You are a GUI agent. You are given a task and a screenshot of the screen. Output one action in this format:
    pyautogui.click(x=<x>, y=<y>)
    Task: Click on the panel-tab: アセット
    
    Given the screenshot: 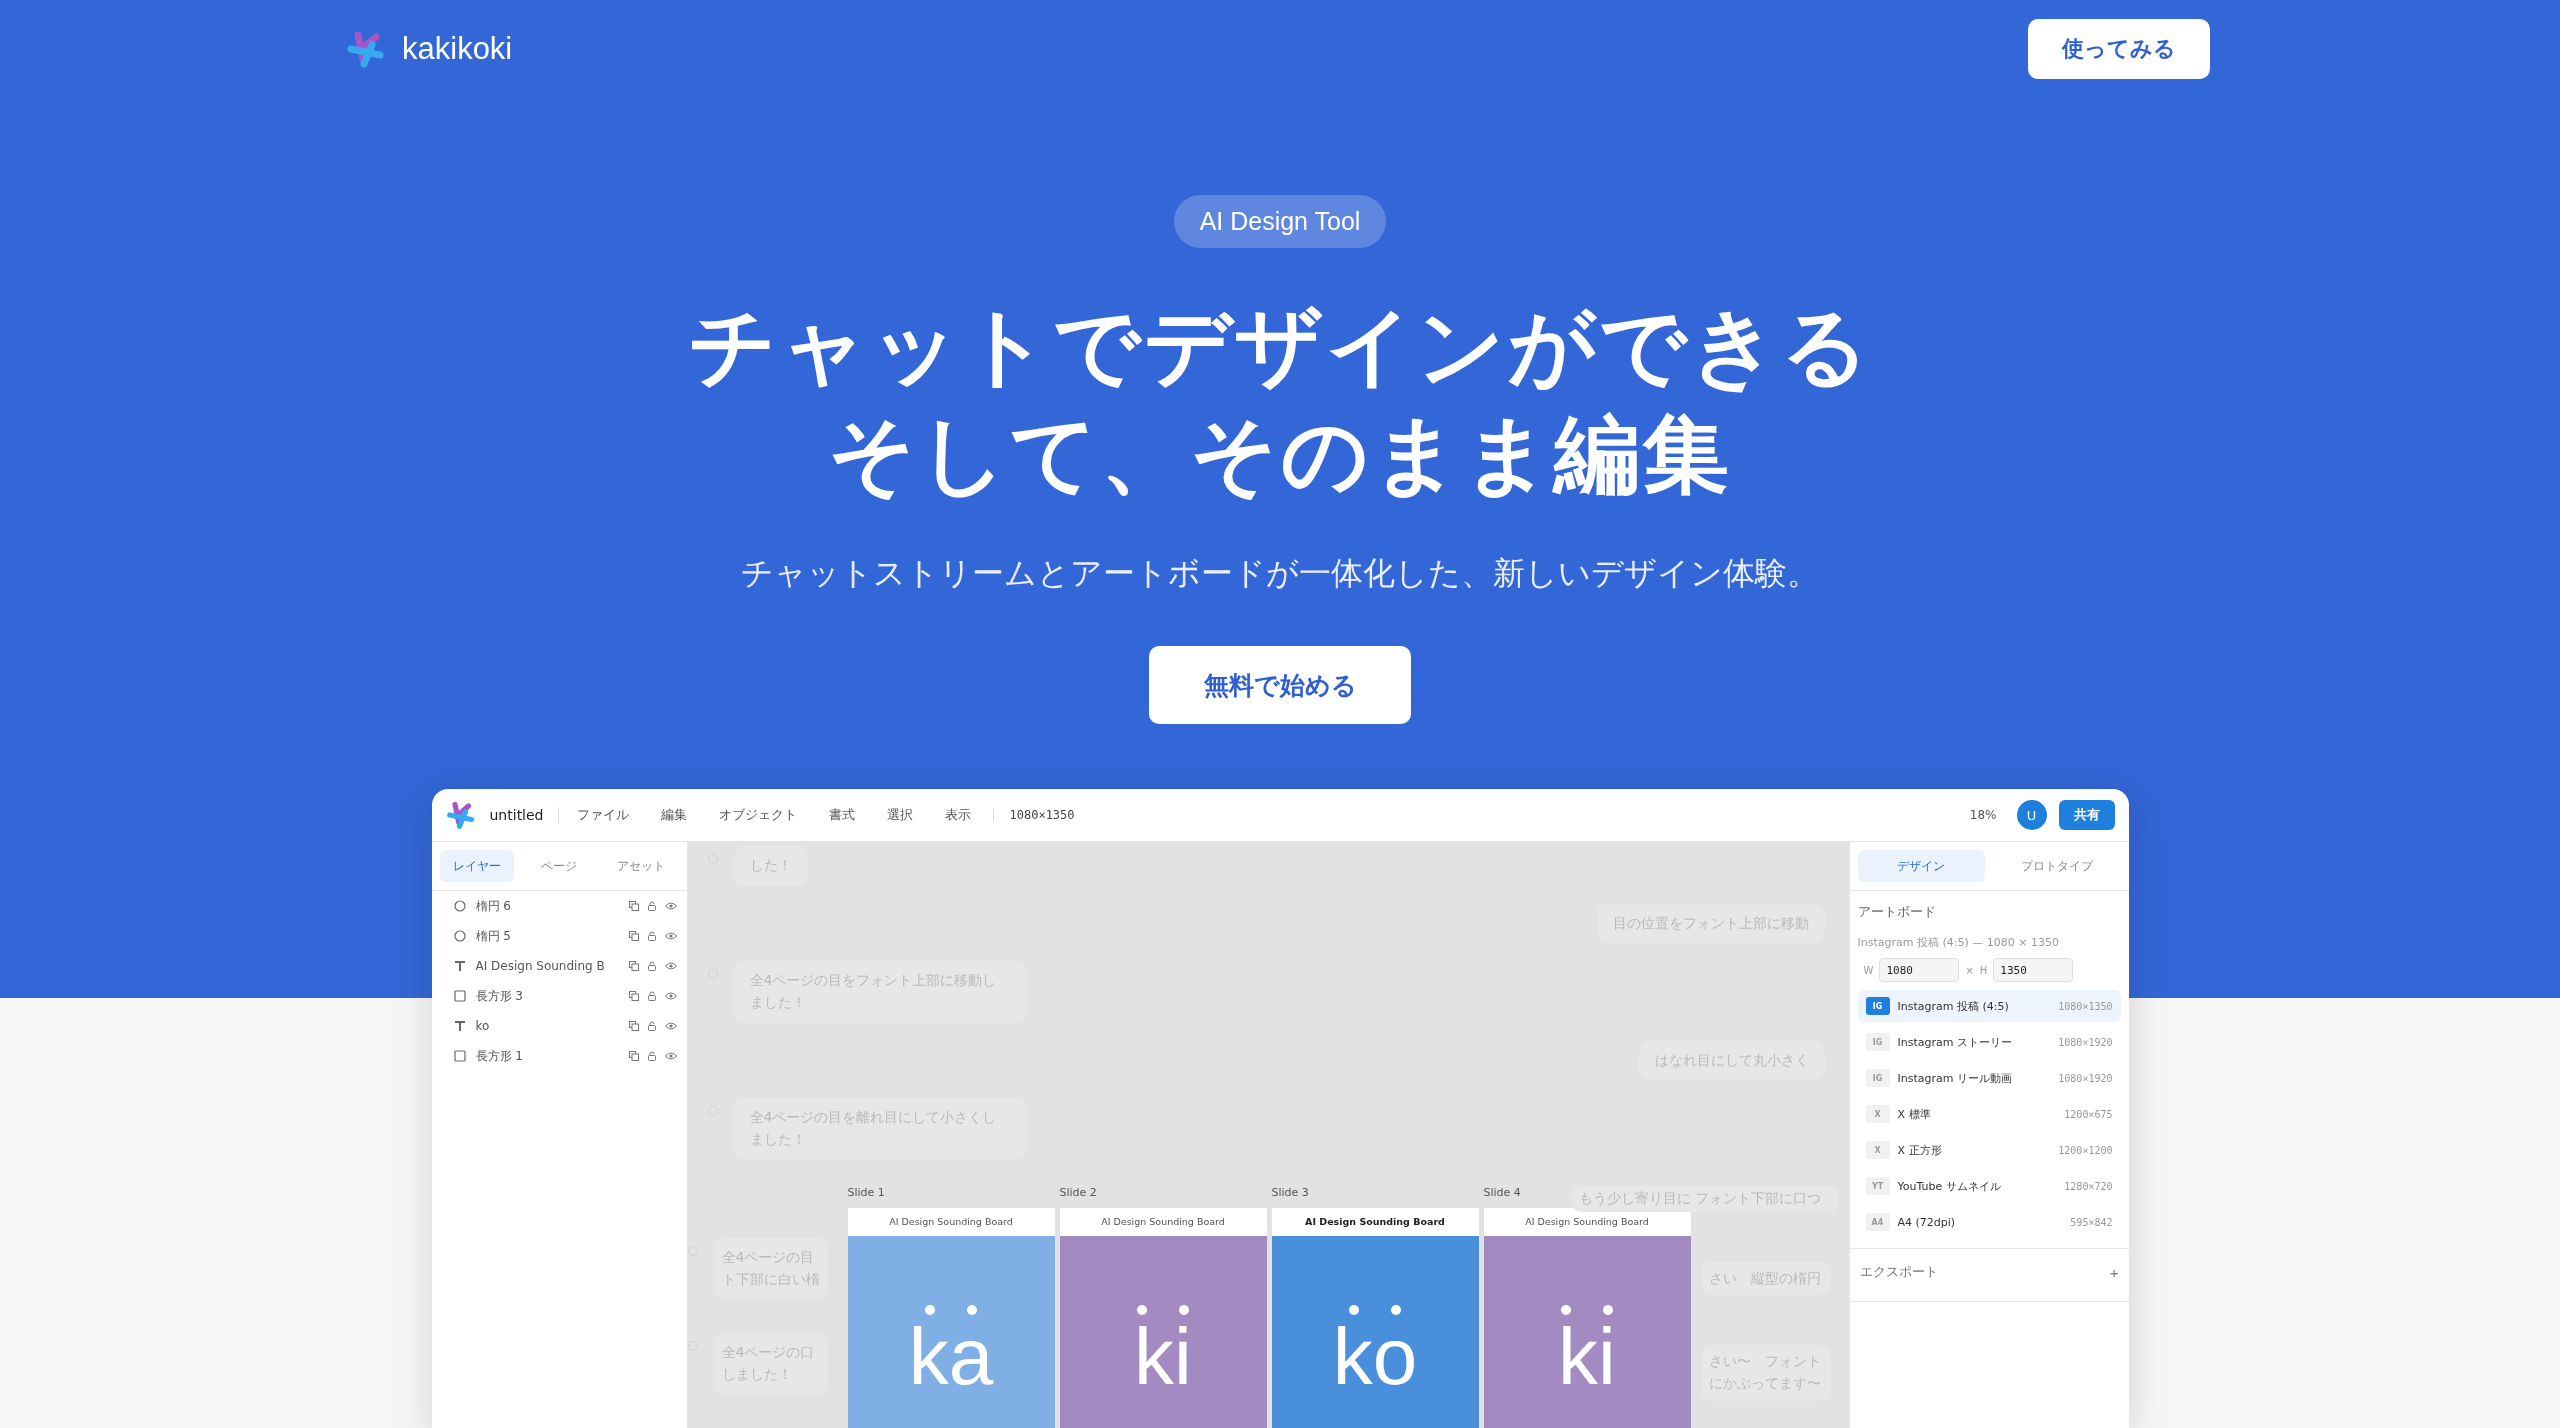 What is the action you would take?
    pyautogui.click(x=641, y=866)
    